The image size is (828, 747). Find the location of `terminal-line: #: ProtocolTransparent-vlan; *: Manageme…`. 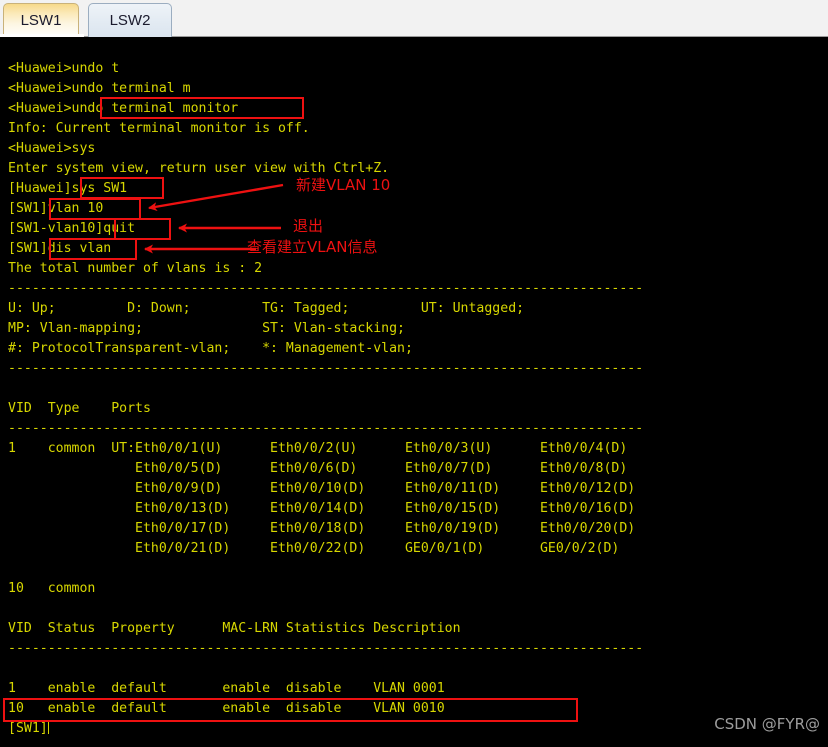

terminal-line: #: ProtocolTransparent-vlan; *: Manageme… is located at coordinates (210, 348).